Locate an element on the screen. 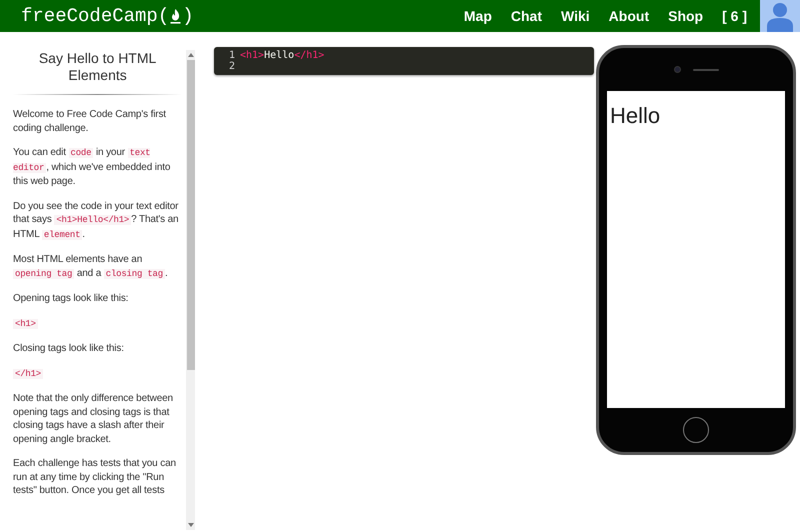  nav-link: Shop is located at coordinates (686, 16).